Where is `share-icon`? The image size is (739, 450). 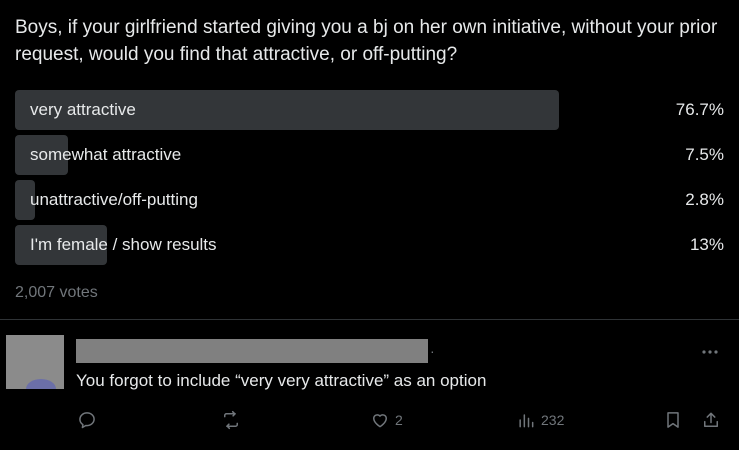
share-icon is located at coordinates (711, 419).